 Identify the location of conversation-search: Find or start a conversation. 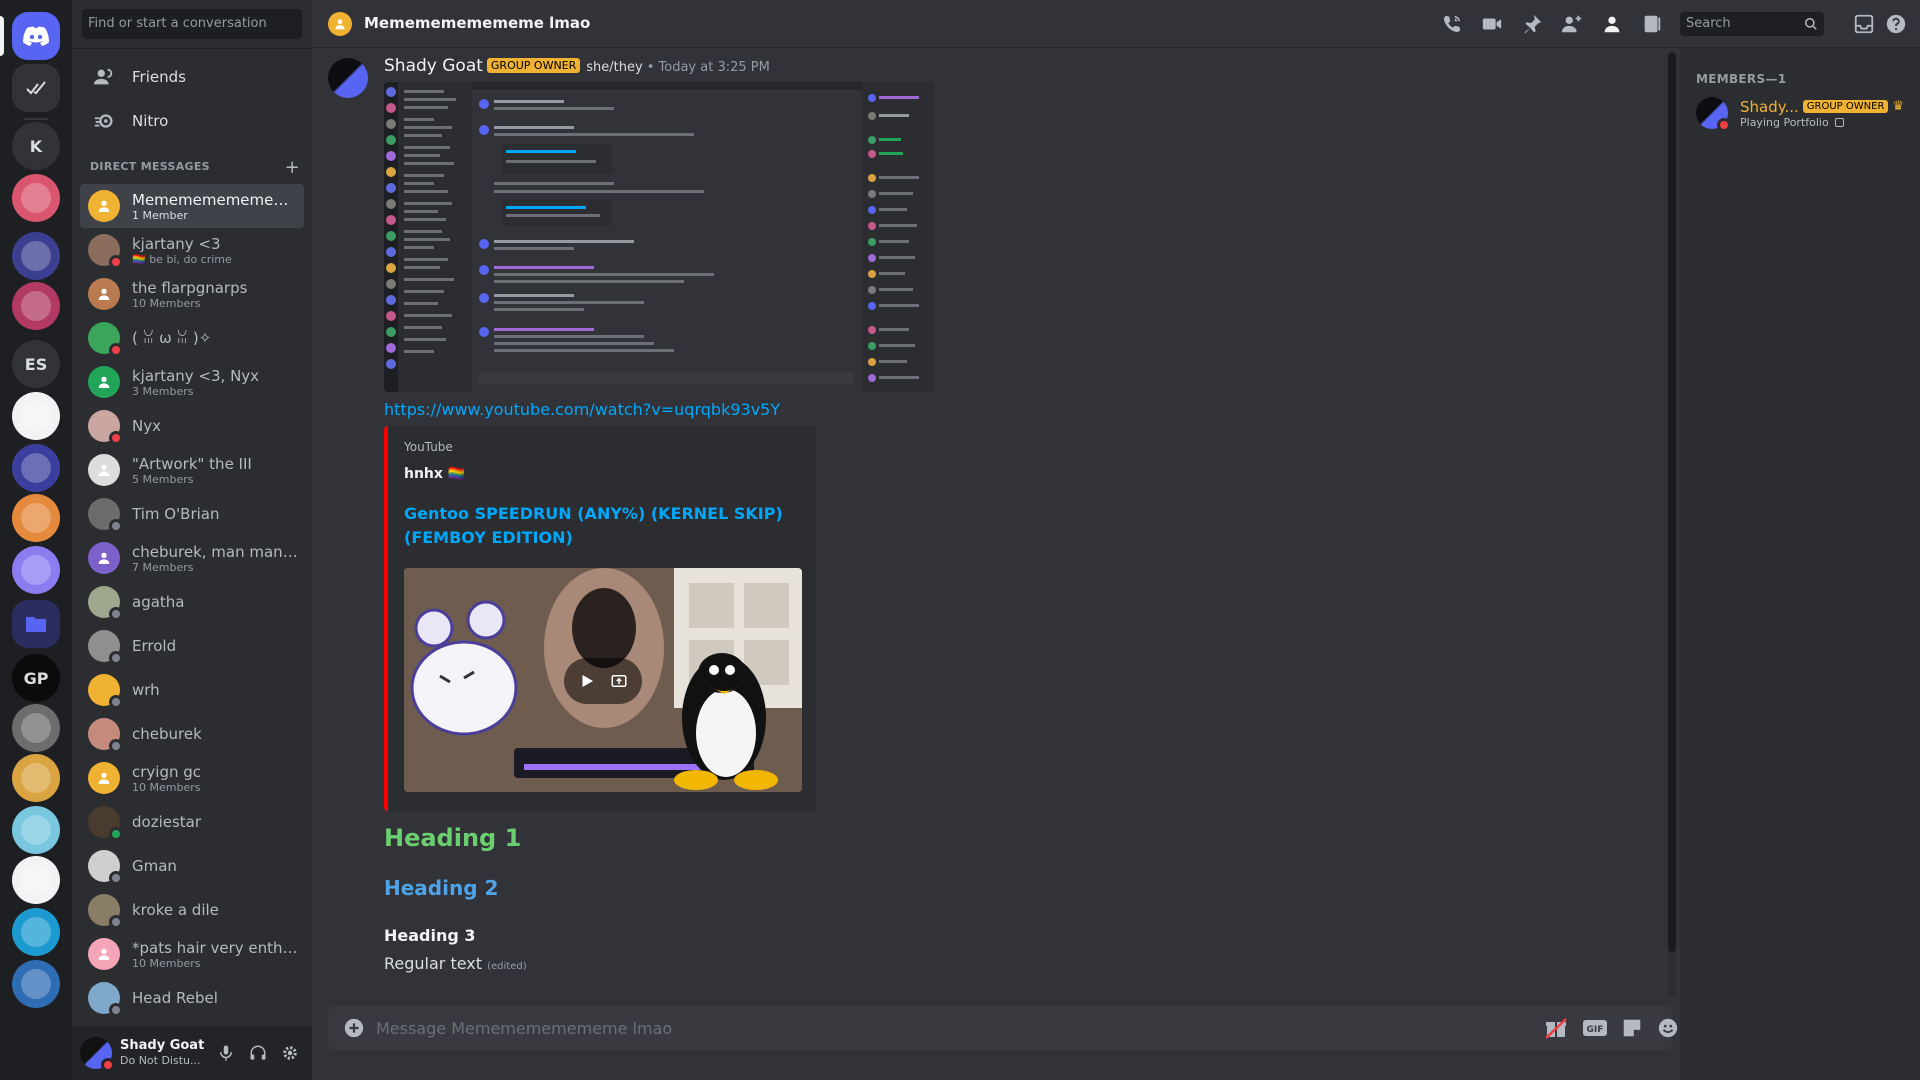
(192, 24).